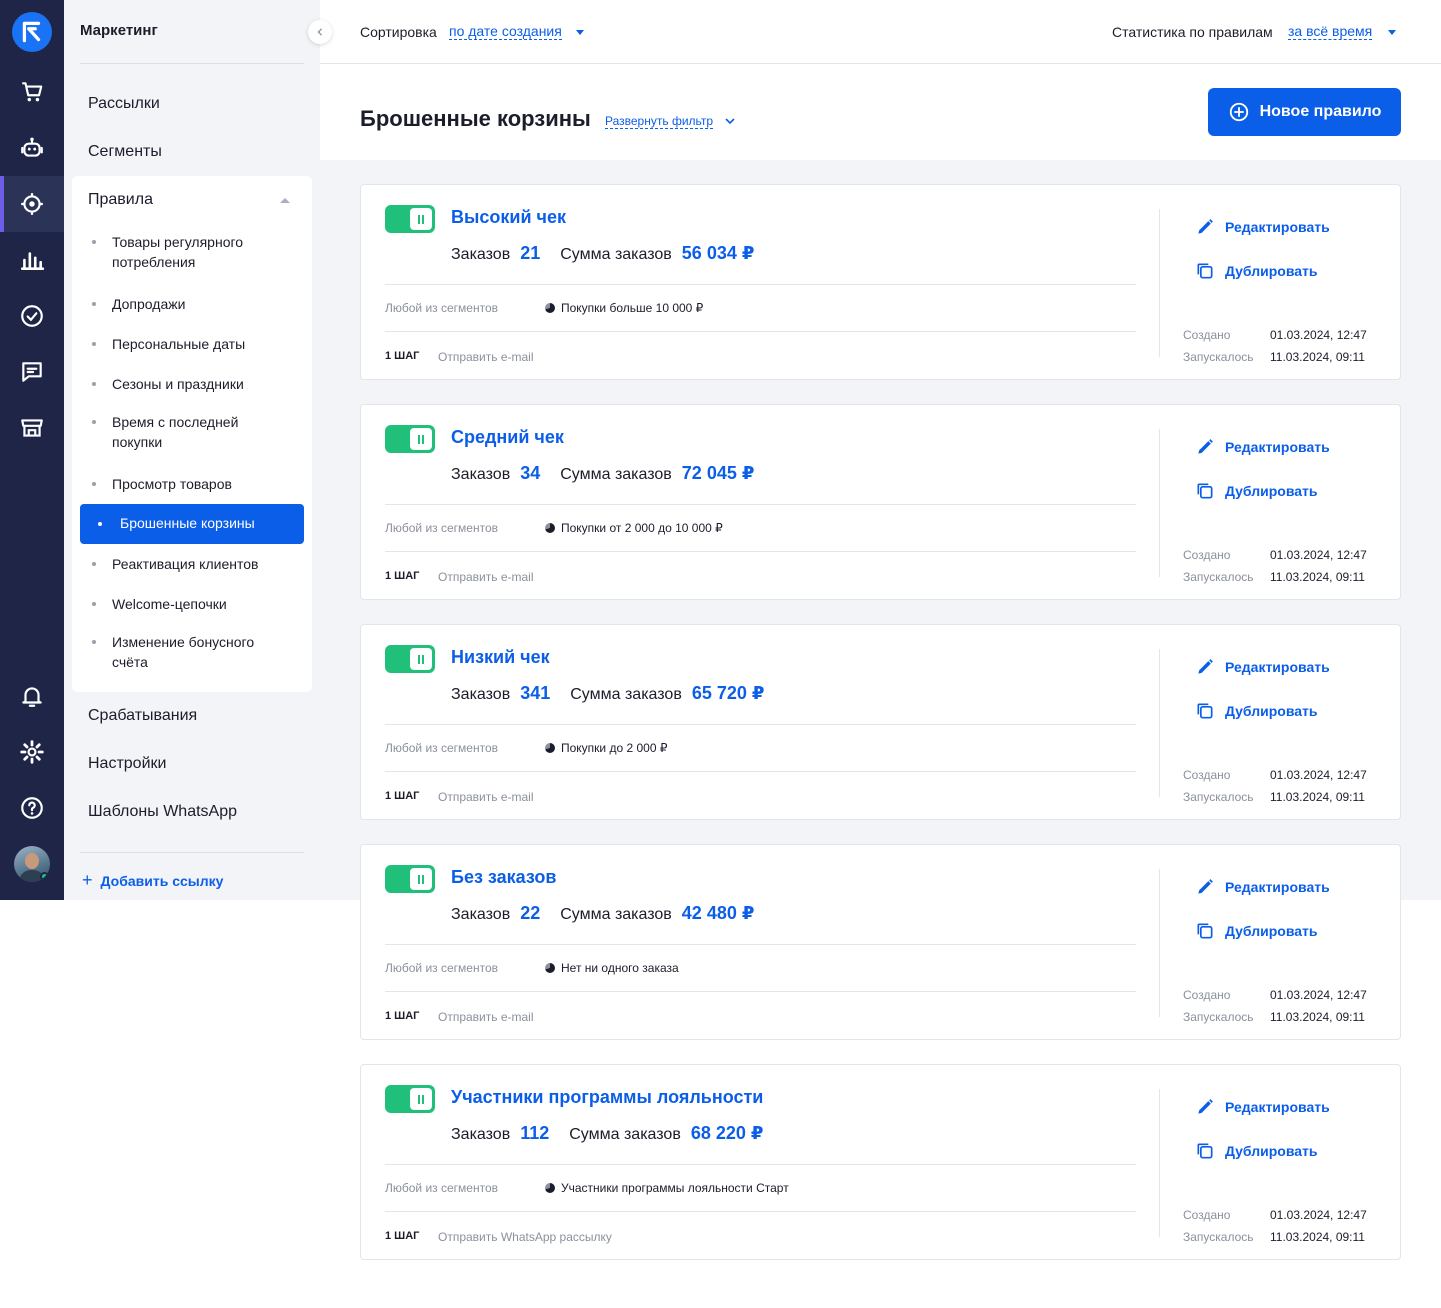 This screenshot has height=1308, width=1441. I want to click on rule-title: Высокий чек, so click(508, 217).